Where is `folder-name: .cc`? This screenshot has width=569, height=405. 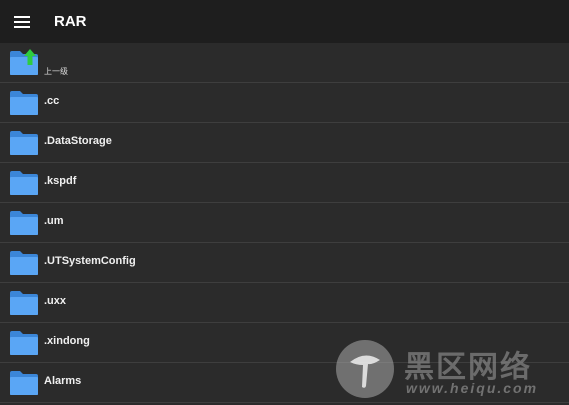 folder-name: .cc is located at coordinates (52, 101).